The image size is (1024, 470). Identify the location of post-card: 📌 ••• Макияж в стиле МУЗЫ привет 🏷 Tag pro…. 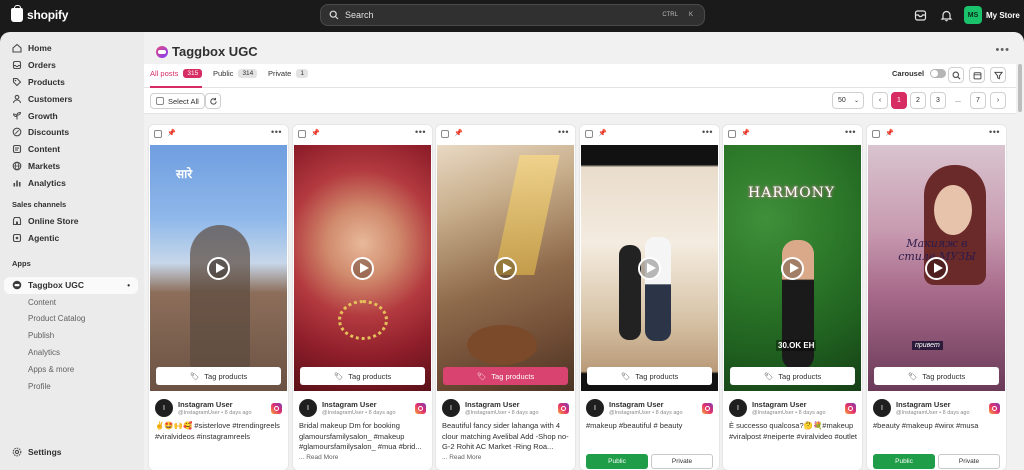
(936, 297).